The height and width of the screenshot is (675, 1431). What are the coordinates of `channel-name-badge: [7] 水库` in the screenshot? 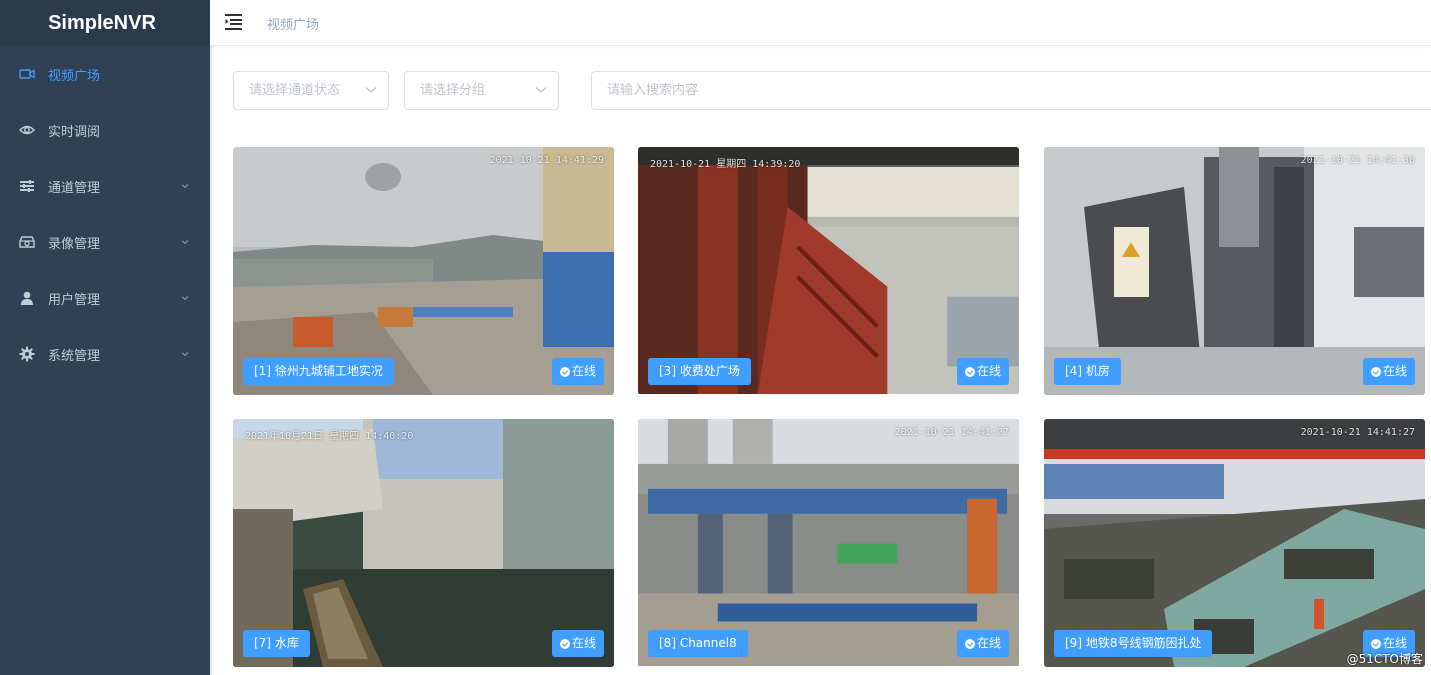 It's located at (276, 643).